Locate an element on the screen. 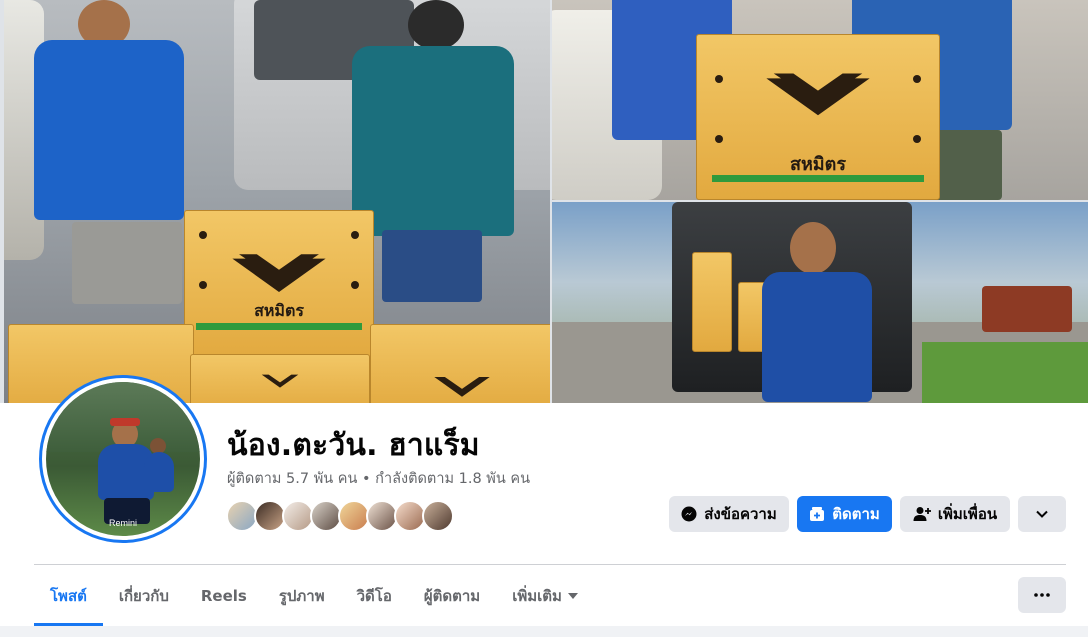 This screenshot has width=1088, height=637. tab-about: เกี่ยวกับ is located at coordinates (144, 596).